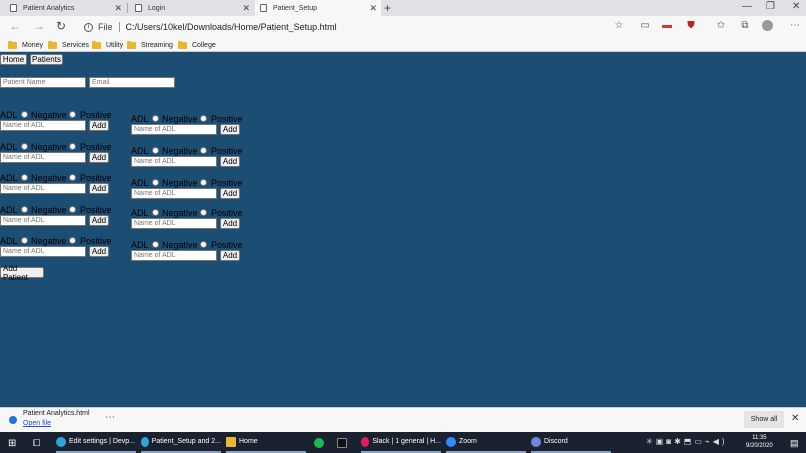 This screenshot has width=806, height=453. What do you see at coordinates (138, 8) in the screenshot?
I see `page-icon` at bounding box center [138, 8].